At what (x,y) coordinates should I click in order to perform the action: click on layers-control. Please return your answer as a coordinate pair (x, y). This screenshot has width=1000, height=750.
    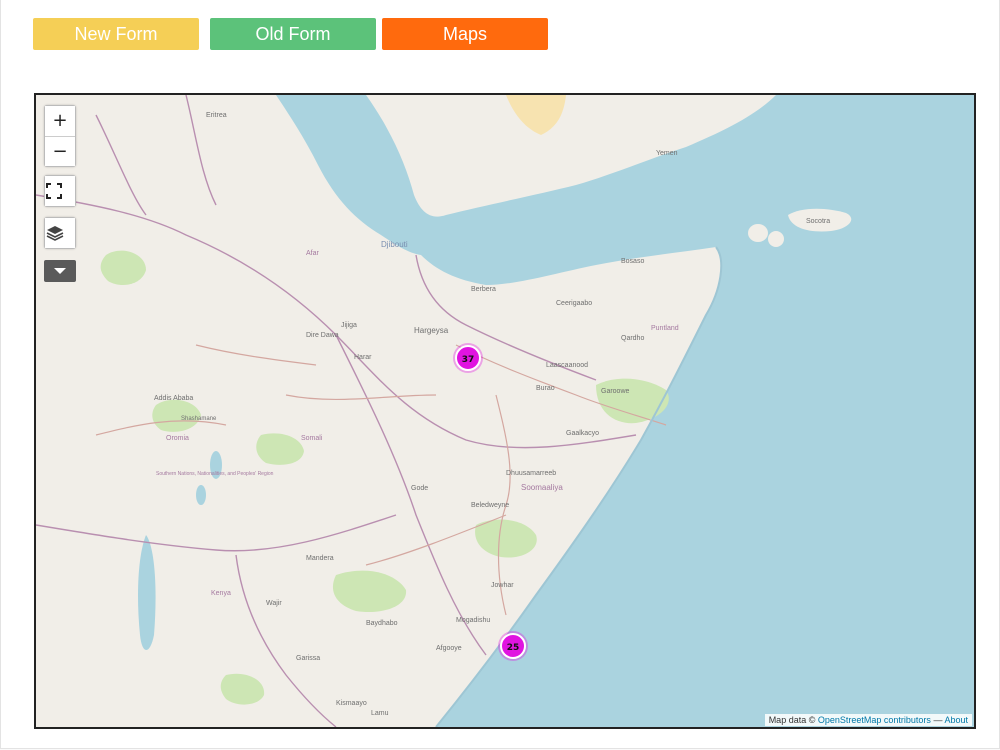
    Looking at the image, I should click on (60, 233).